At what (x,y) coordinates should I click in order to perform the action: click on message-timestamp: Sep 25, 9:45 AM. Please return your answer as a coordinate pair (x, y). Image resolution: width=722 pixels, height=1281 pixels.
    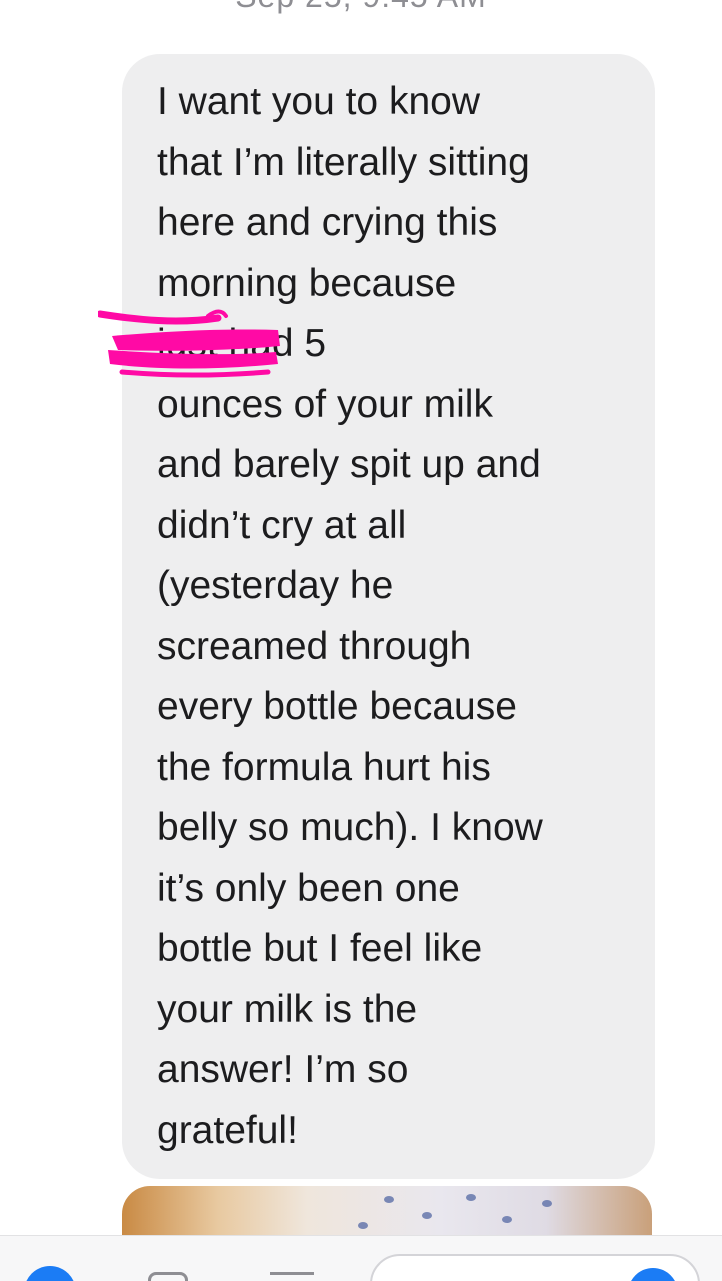
    Looking at the image, I should click on (361, 7).